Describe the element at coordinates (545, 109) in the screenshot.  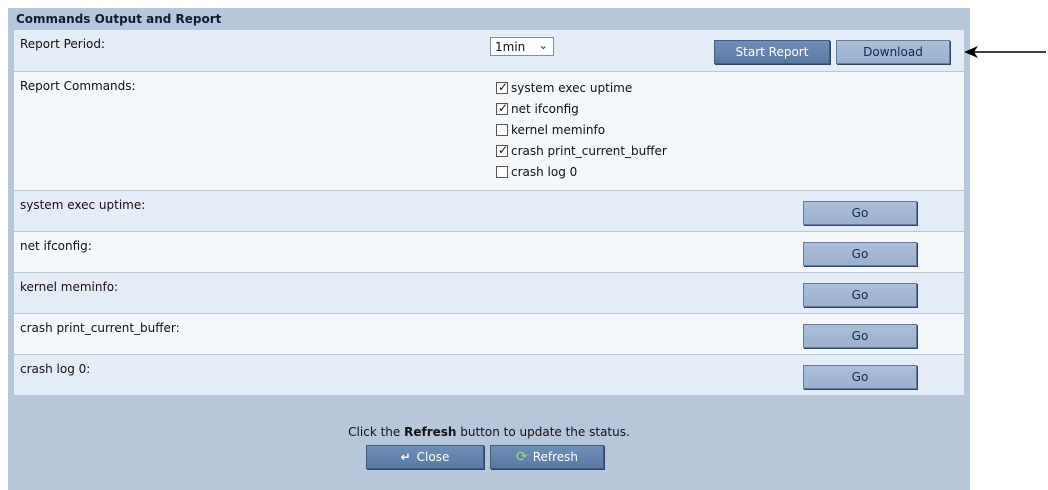
I see `checkbox-label: net ifconfig` at that location.